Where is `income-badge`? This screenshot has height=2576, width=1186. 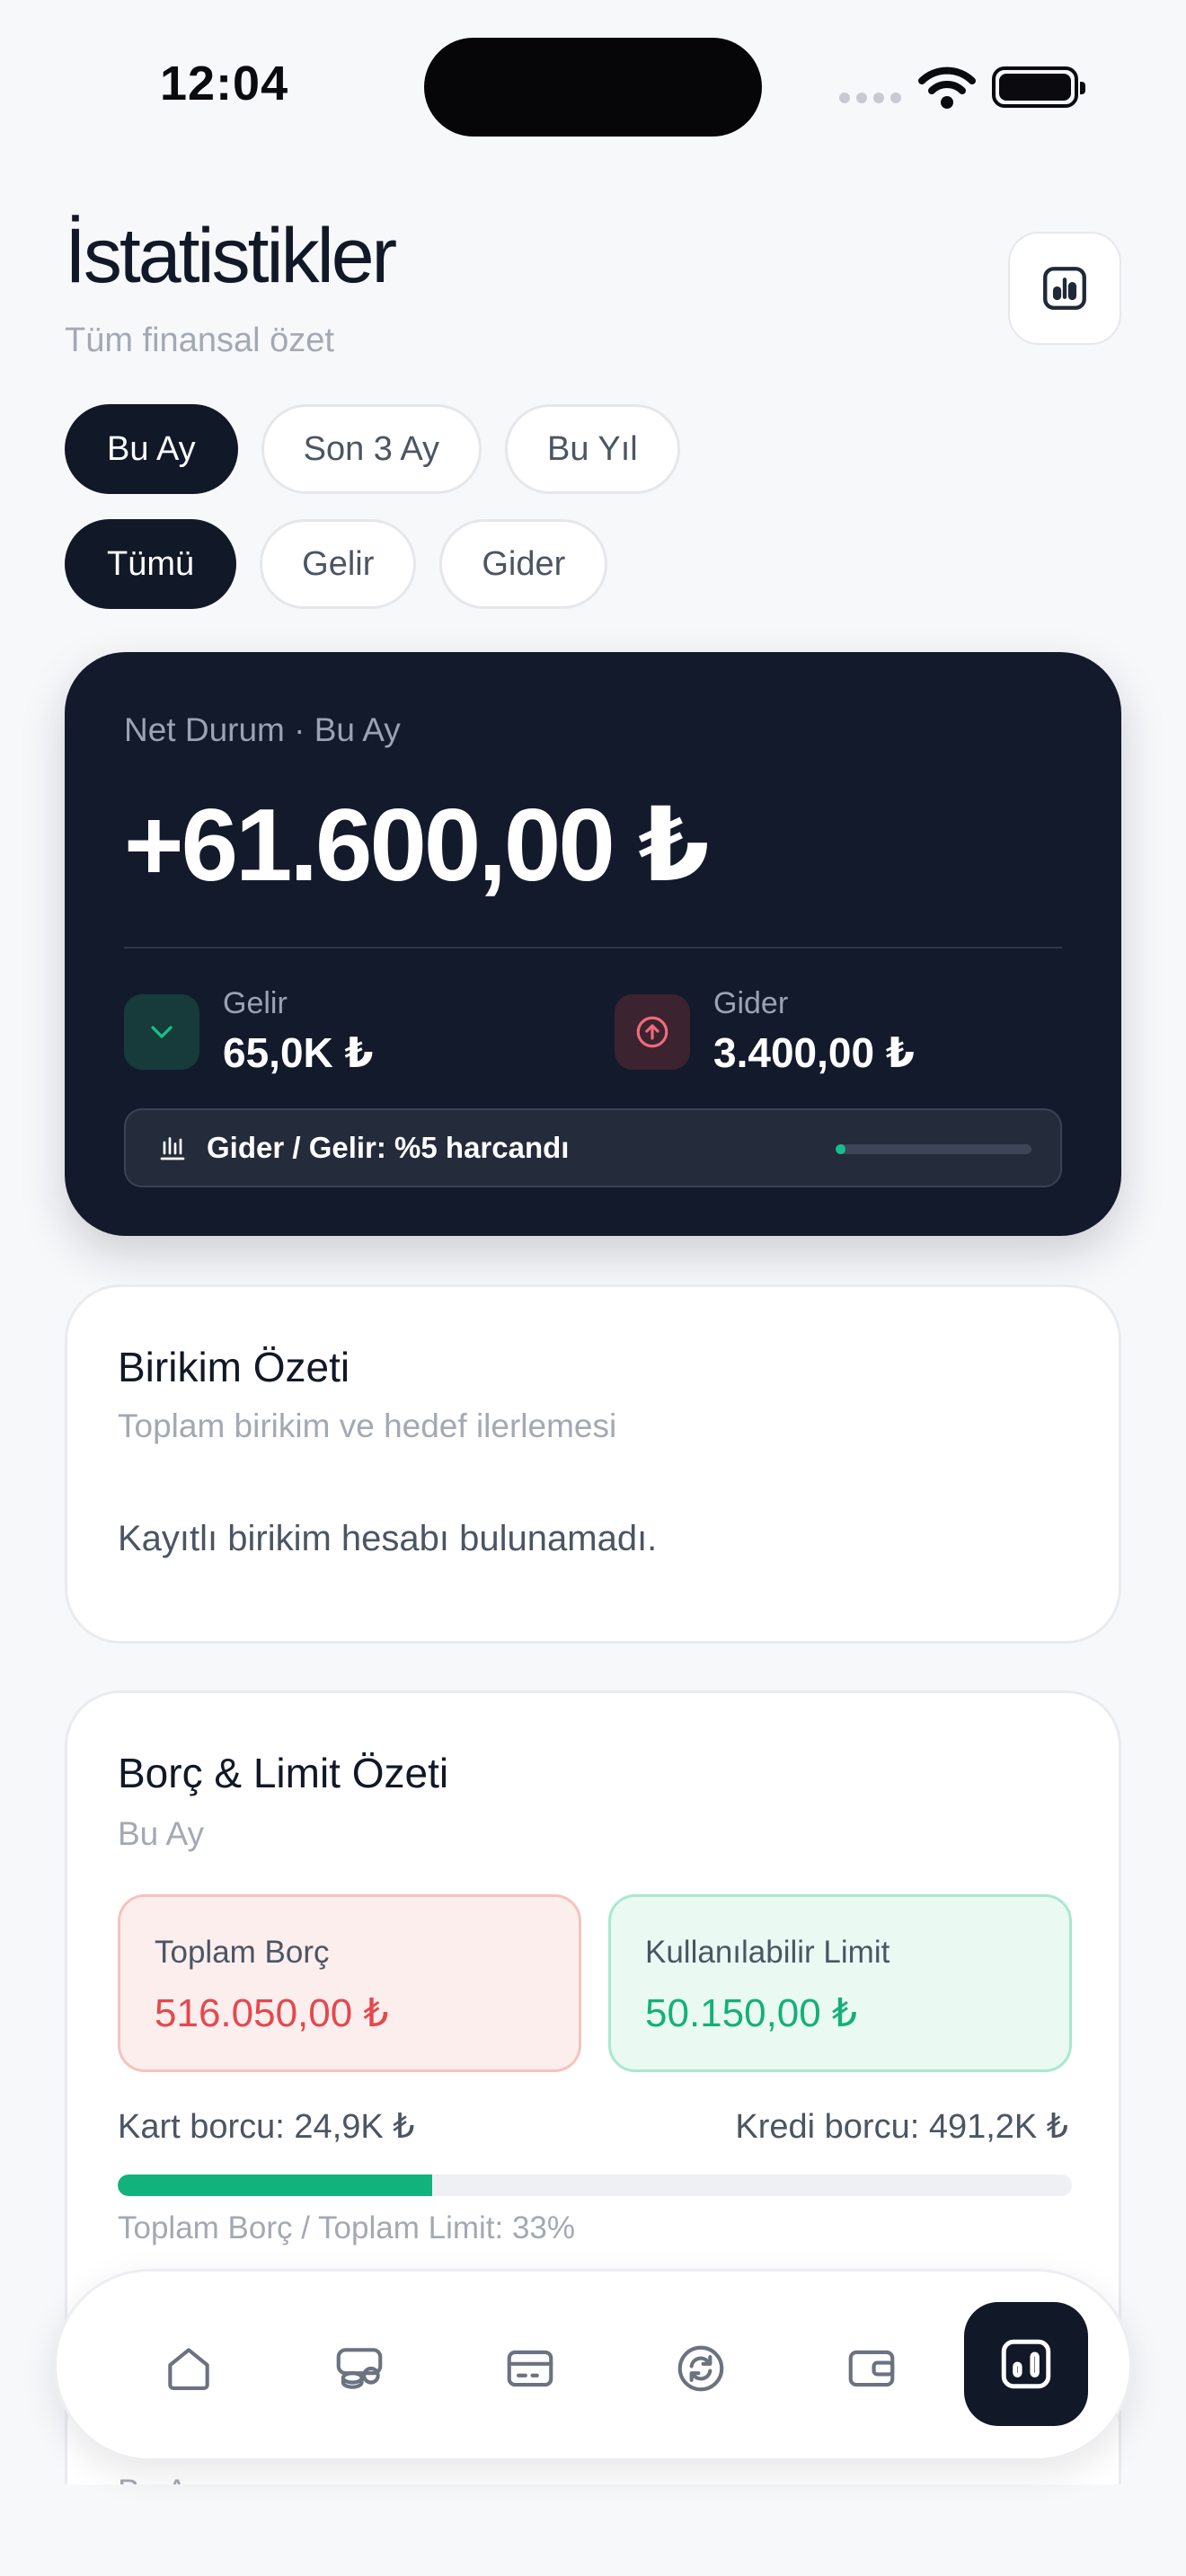
income-badge is located at coordinates (161, 1031).